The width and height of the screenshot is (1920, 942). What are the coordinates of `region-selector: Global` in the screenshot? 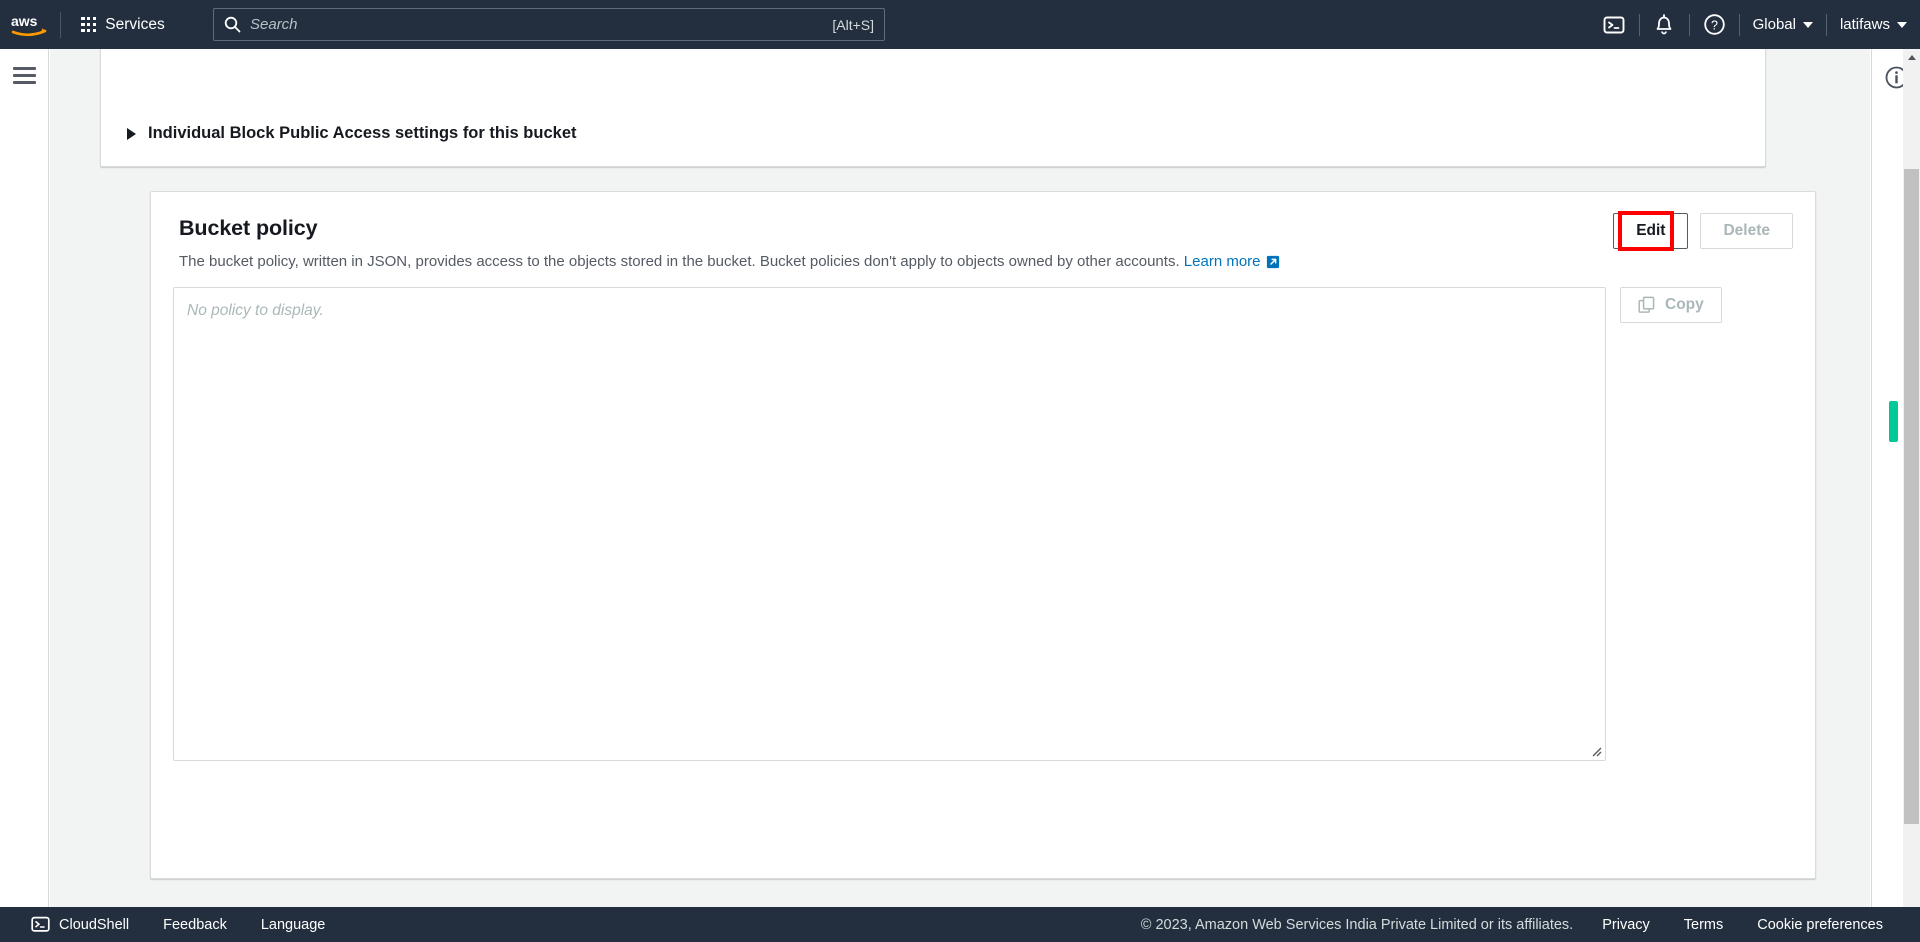 It's located at (1783, 24).